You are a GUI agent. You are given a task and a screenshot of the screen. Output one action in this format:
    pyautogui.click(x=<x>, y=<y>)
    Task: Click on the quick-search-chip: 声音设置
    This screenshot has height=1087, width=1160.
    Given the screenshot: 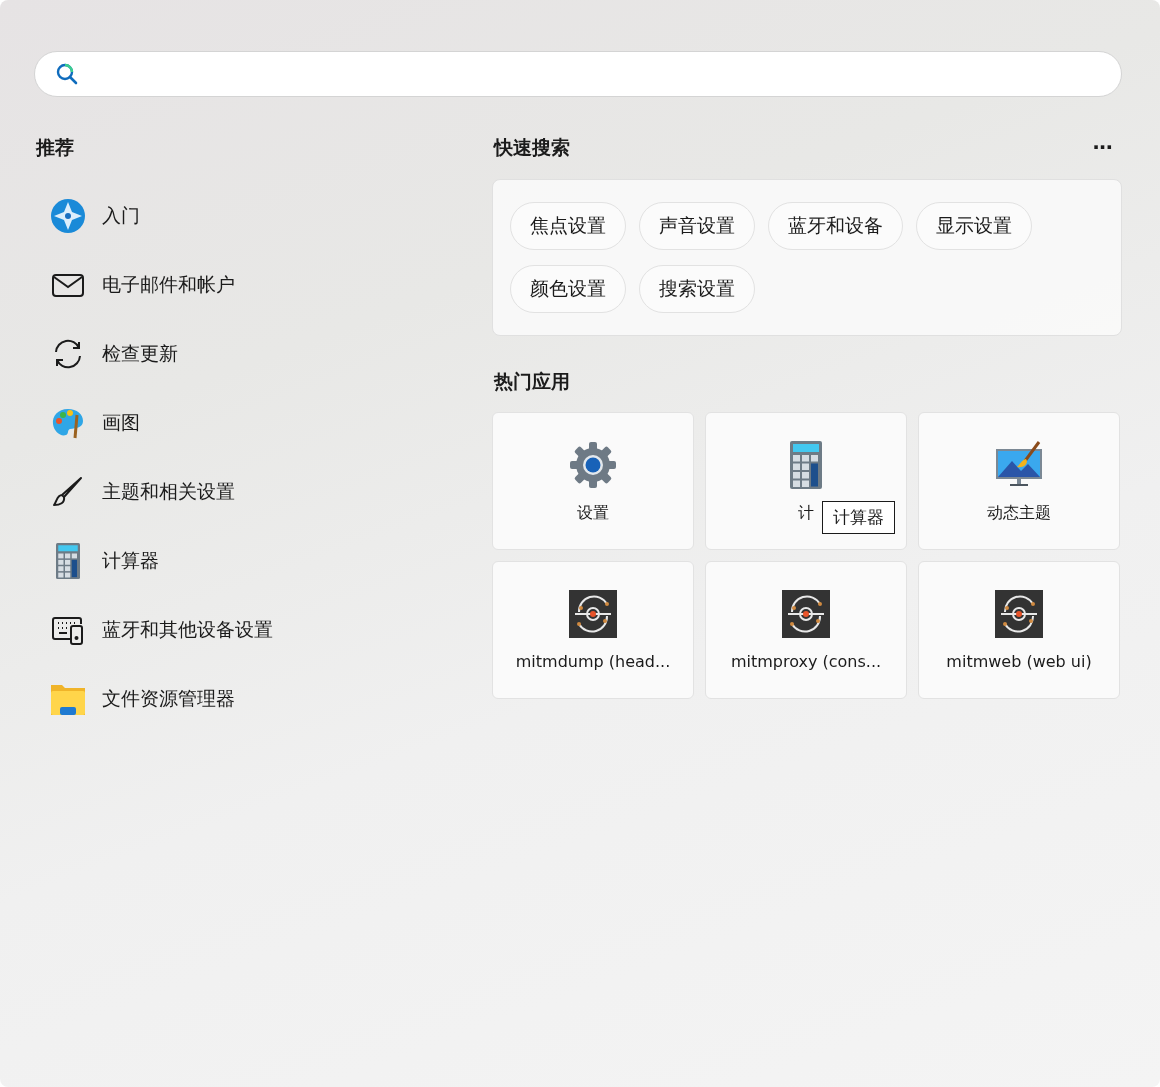 What is the action you would take?
    pyautogui.click(x=697, y=226)
    